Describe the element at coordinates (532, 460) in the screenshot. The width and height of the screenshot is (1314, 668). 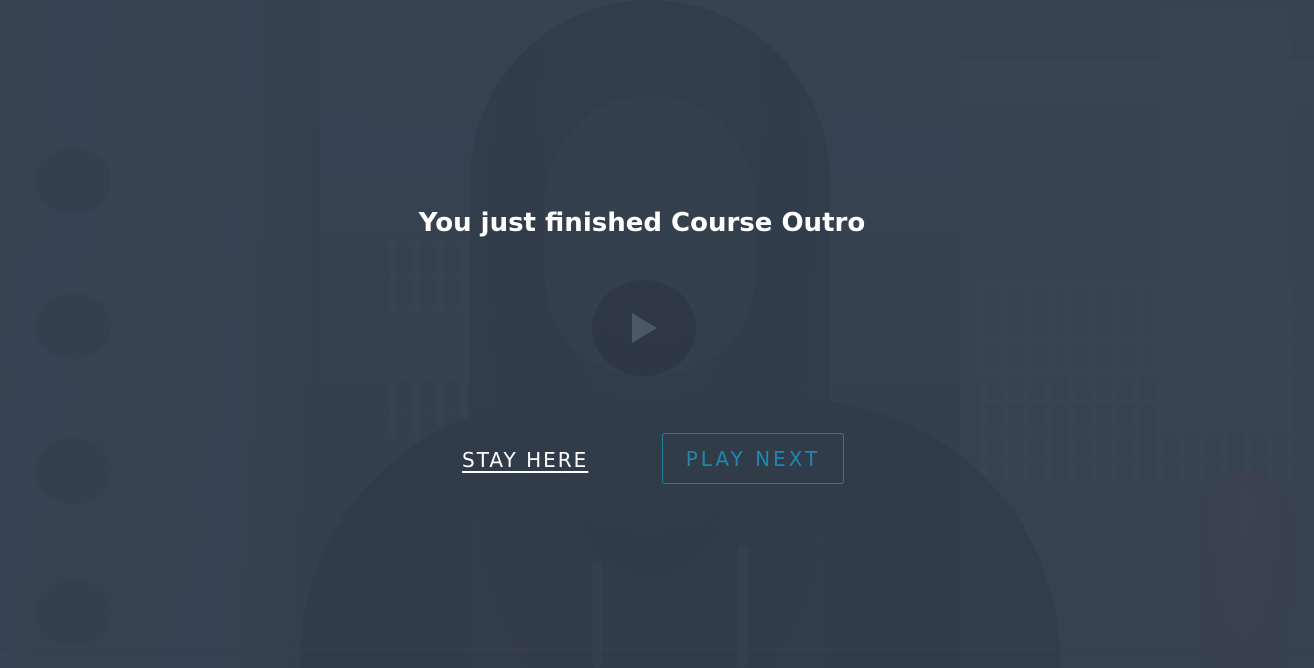
I see `stay-here-button: STAY HERE` at that location.